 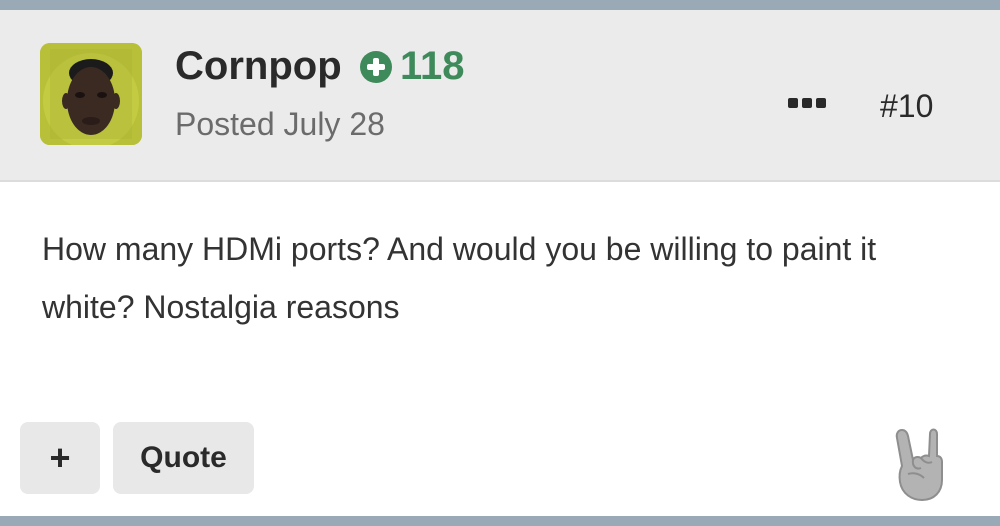 What do you see at coordinates (183, 458) in the screenshot?
I see `quote-button: Quote` at bounding box center [183, 458].